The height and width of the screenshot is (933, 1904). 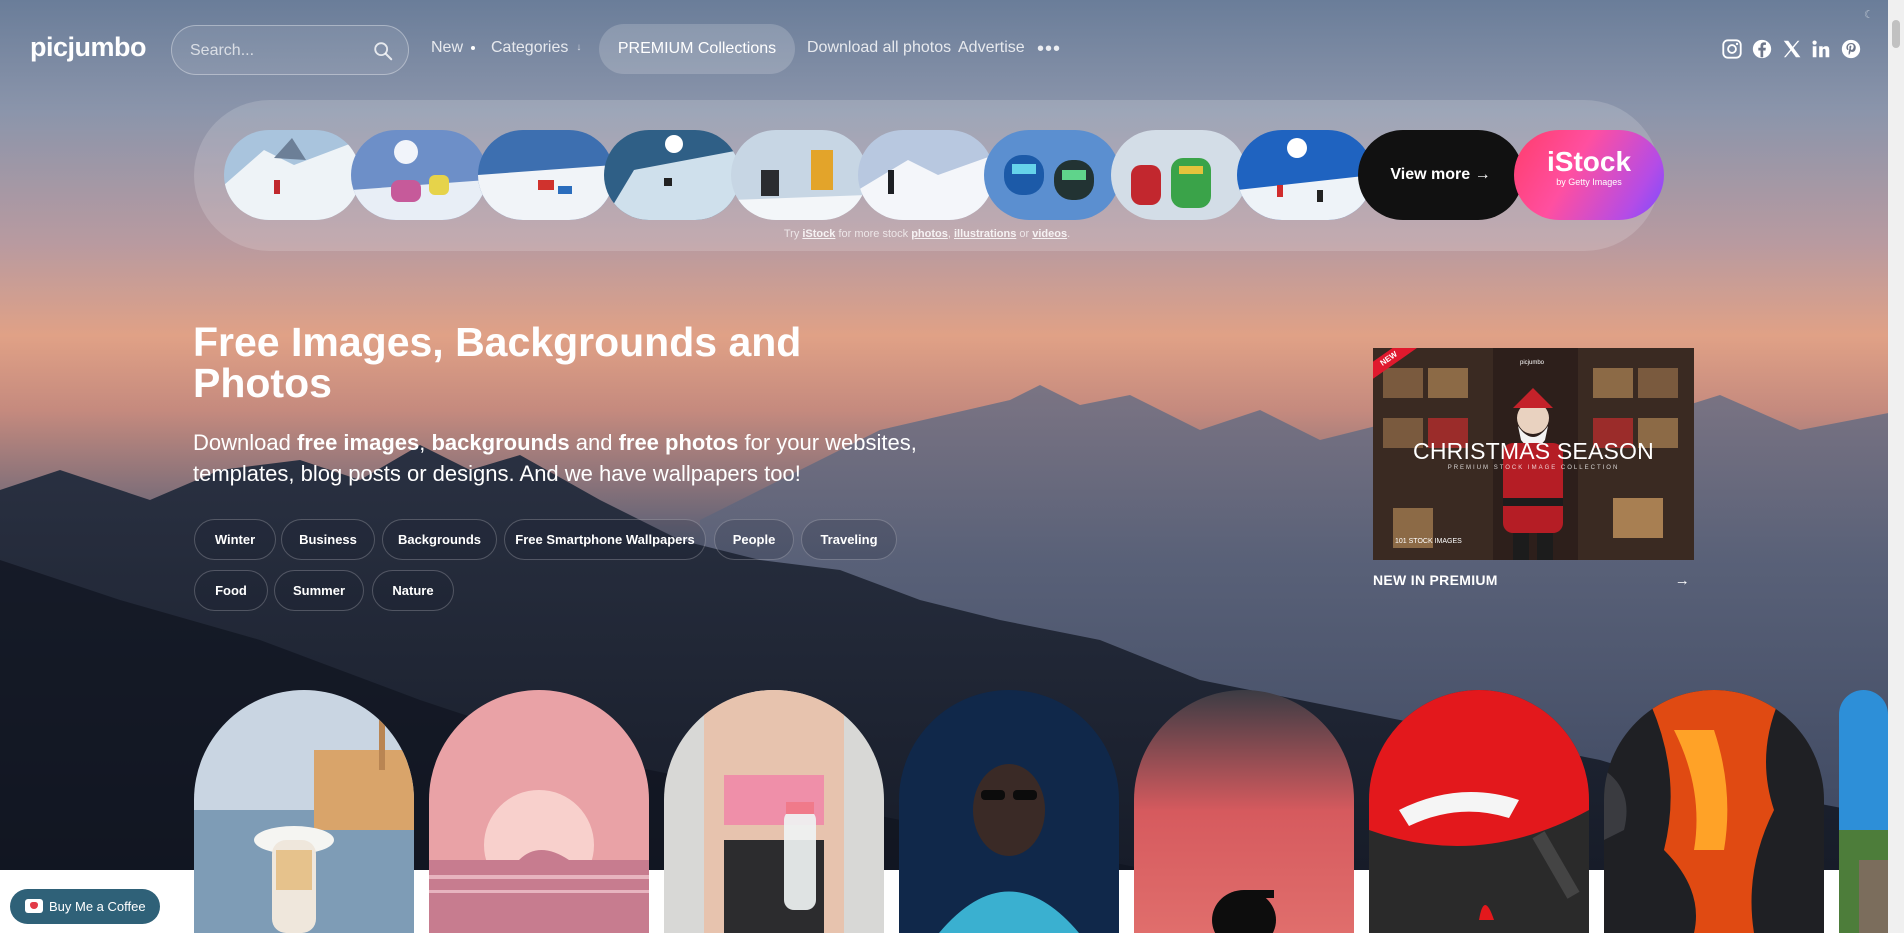 I want to click on scrollbar-thumb, so click(x=1896, y=34).